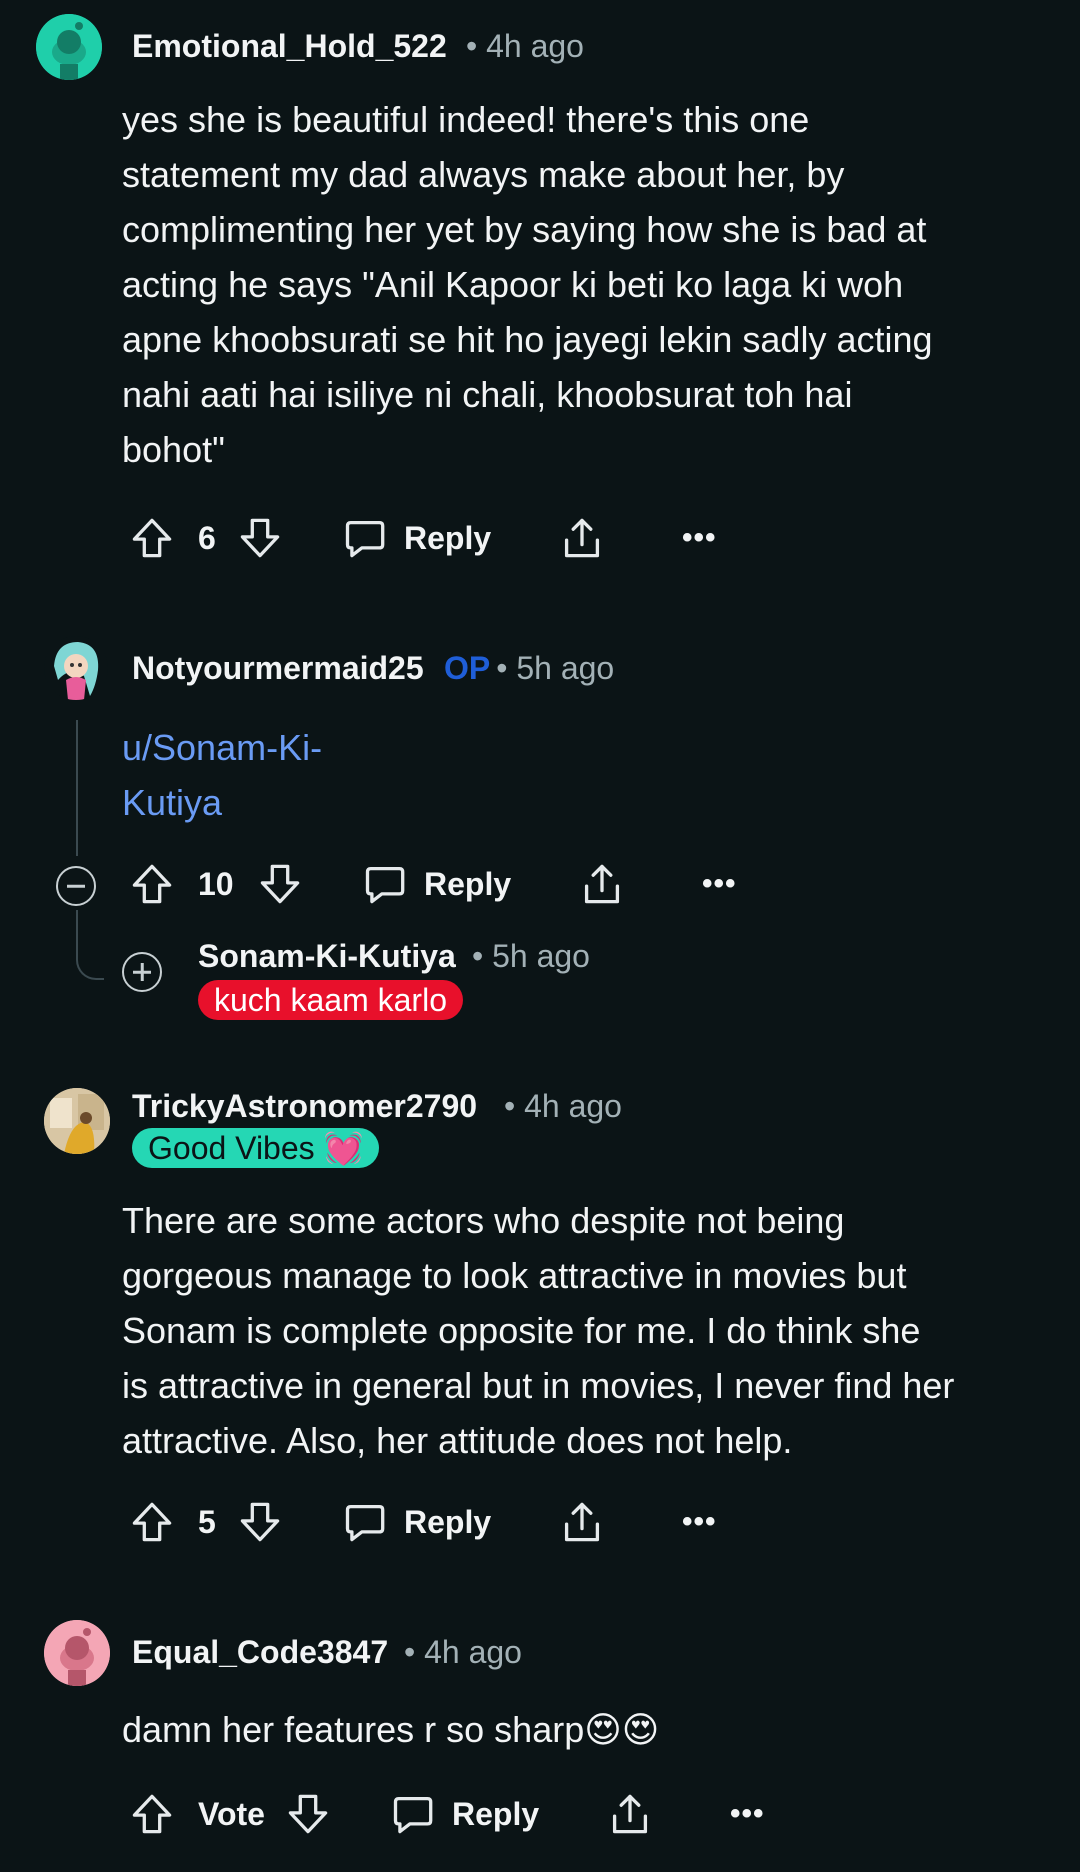  What do you see at coordinates (278, 668) in the screenshot?
I see `username: Notyourmermaid25` at bounding box center [278, 668].